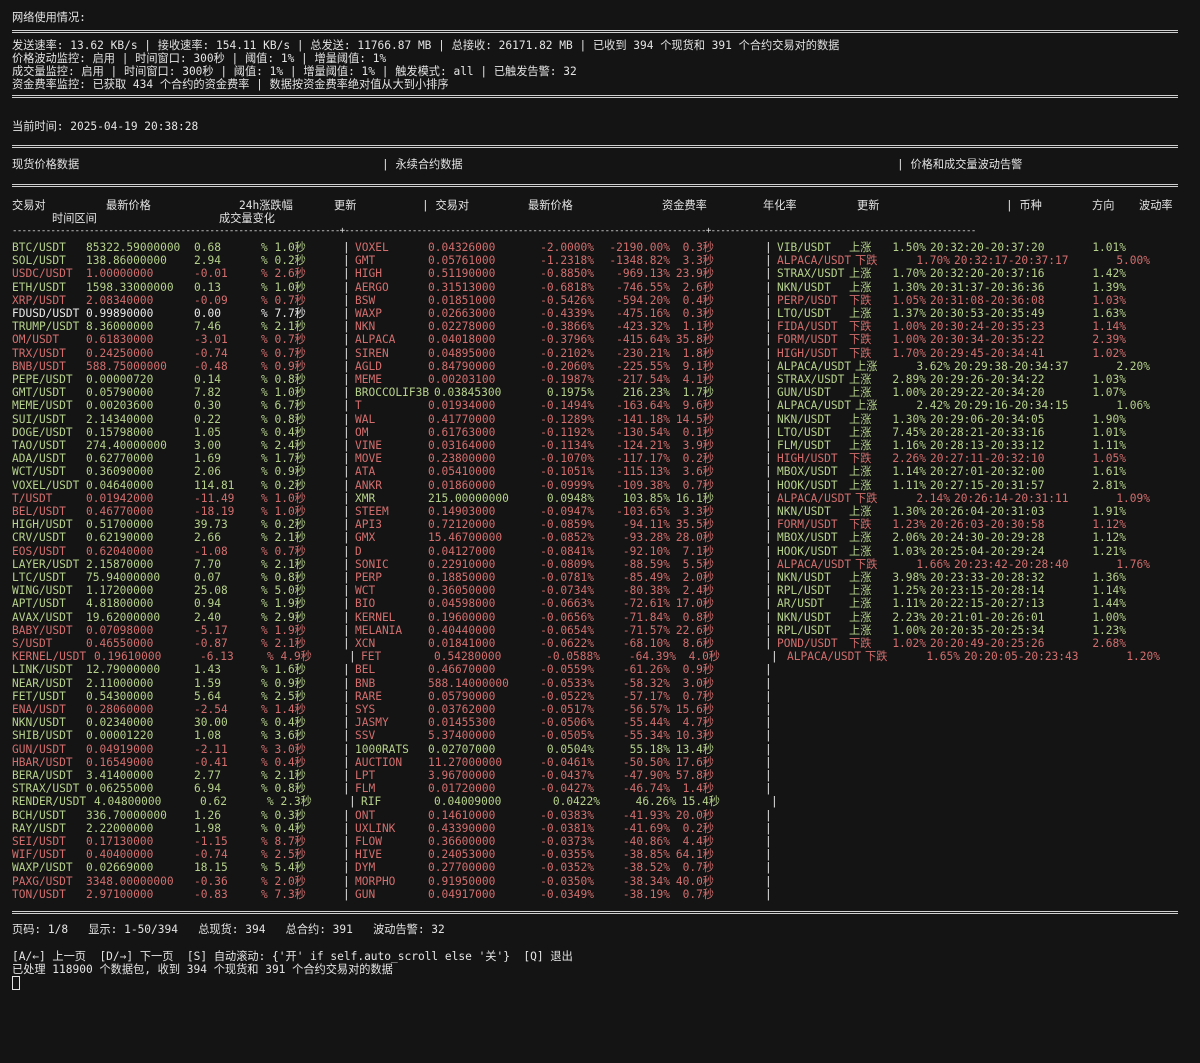 The width and height of the screenshot is (1200, 1063). I want to click on alert-volatility: 2.23%, so click(909, 617).